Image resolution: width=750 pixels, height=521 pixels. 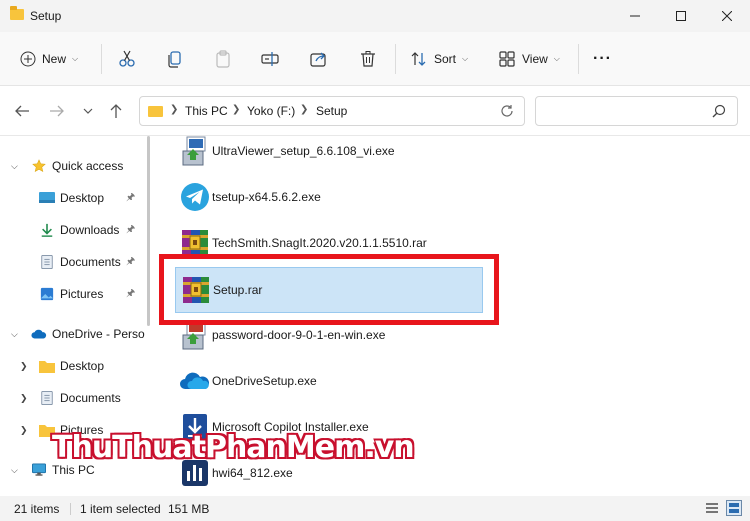 What do you see at coordinates (28, 59) in the screenshot?
I see `plus-icon` at bounding box center [28, 59].